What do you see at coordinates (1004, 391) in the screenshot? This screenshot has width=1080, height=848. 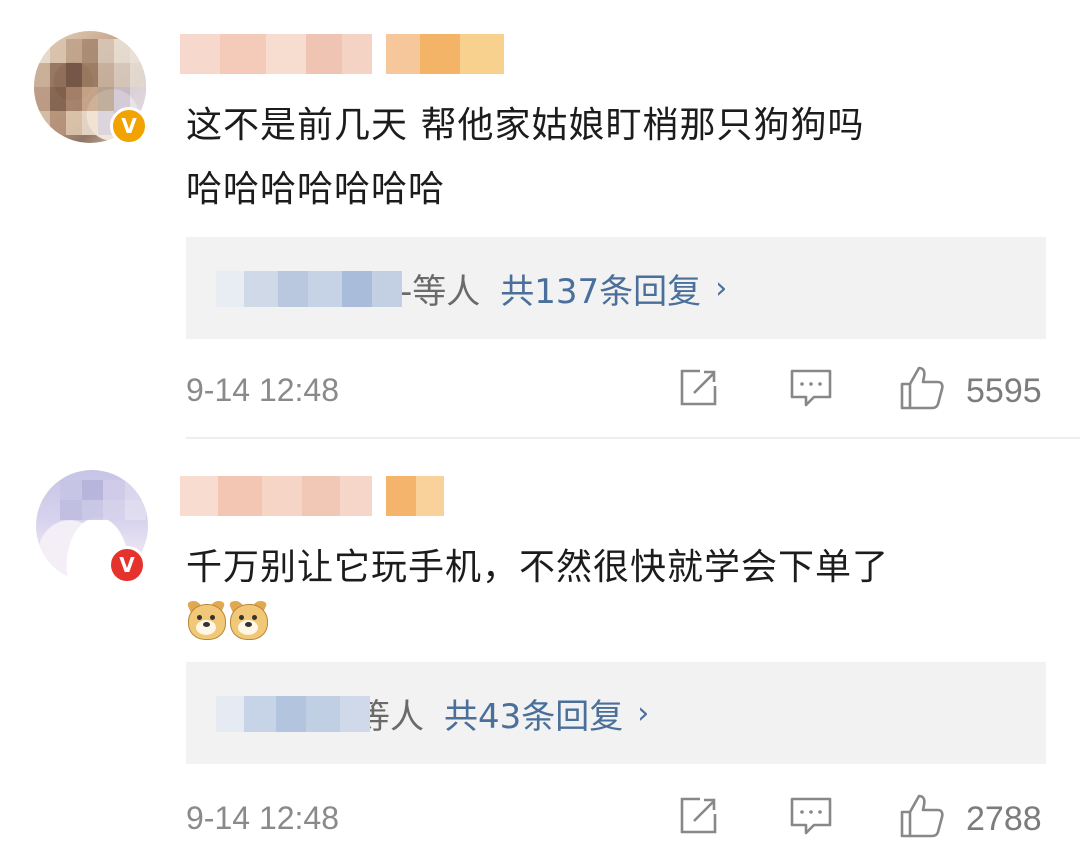 I see `like-count: 5595` at bounding box center [1004, 391].